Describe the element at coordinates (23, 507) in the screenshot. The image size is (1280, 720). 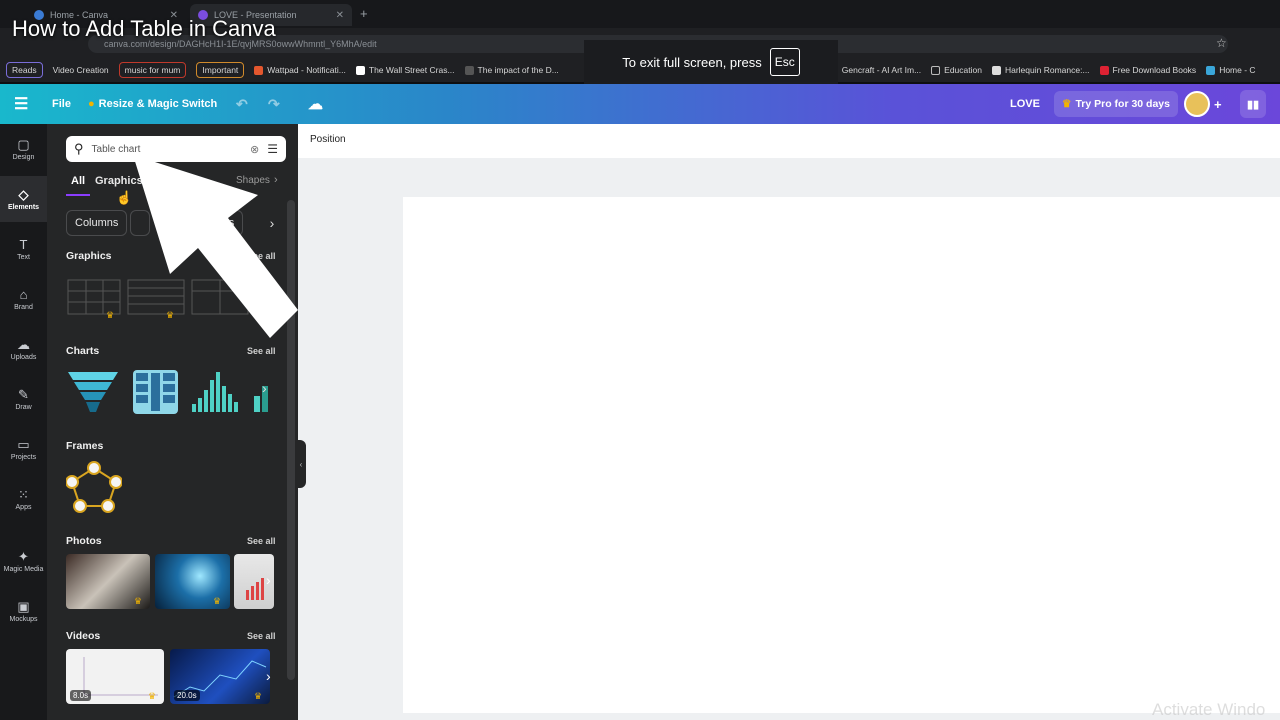
I see `rail-item-label: Apps` at that location.